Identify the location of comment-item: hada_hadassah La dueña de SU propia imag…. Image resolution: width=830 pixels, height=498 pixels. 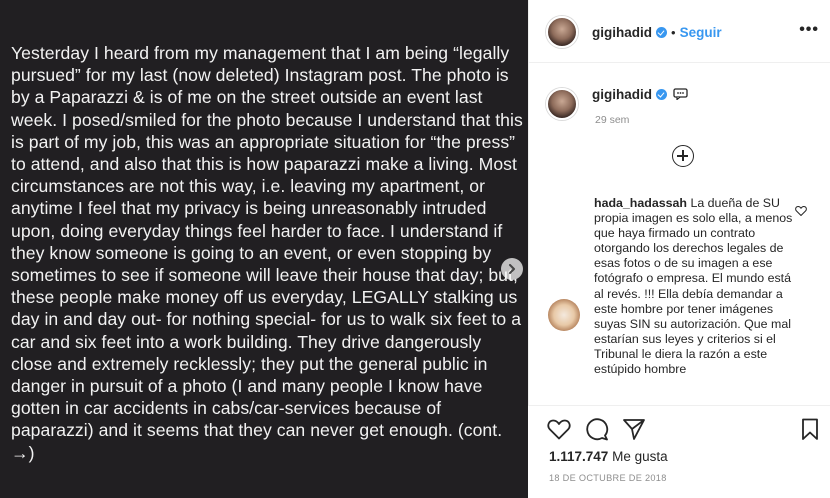
(694, 286).